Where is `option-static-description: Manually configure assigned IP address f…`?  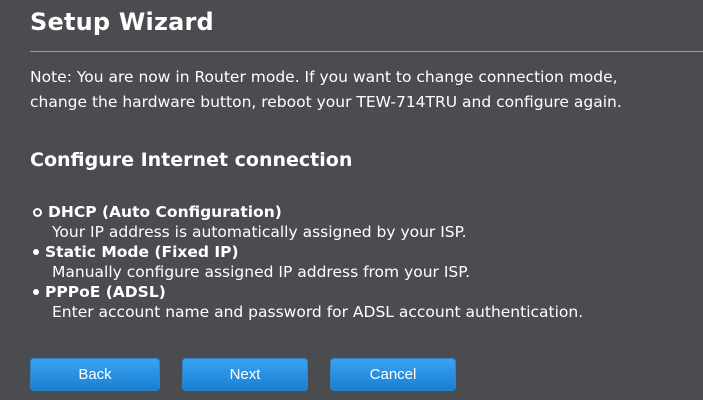
option-static-description: Manually configure assigned IP address f… is located at coordinates (261, 272).